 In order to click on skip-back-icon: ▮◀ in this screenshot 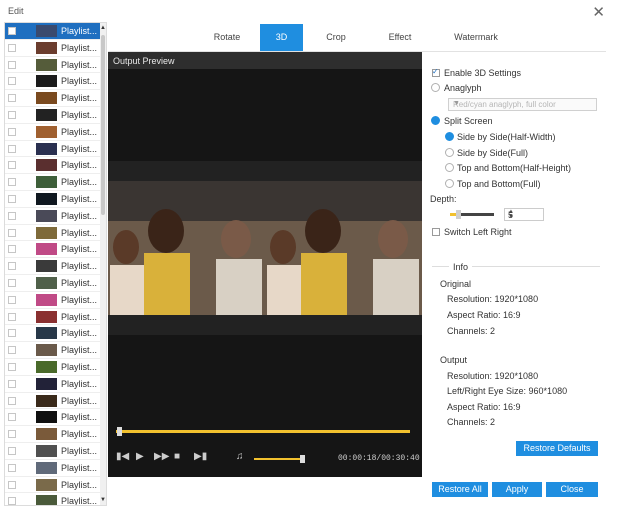, I will do `click(122, 456)`.